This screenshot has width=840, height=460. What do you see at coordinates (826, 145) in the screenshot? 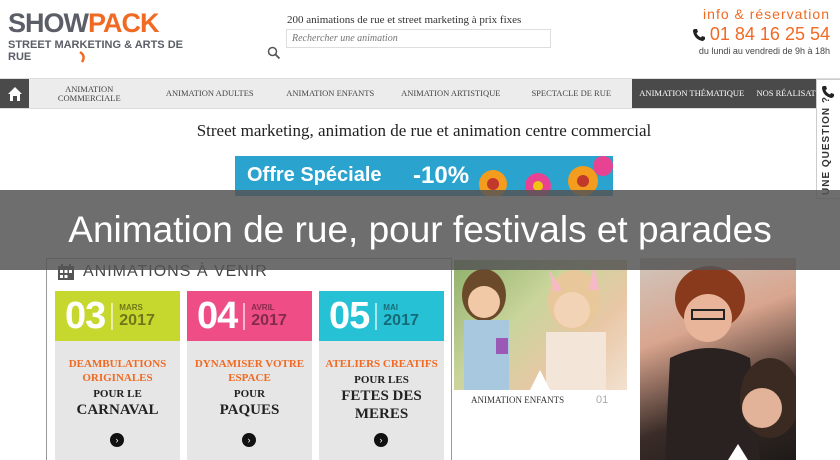
I see `question-side-tab-label: UNE QUESTION ?` at bounding box center [826, 145].